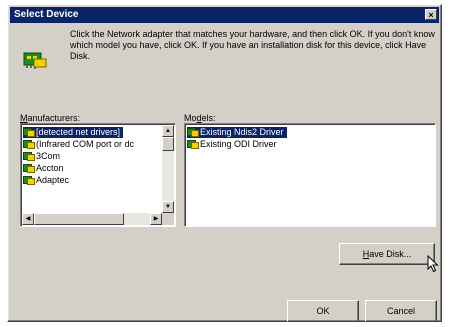 This screenshot has width=450, height=327. I want to click on list-item: (Infrared COM port or dc, so click(80, 144).